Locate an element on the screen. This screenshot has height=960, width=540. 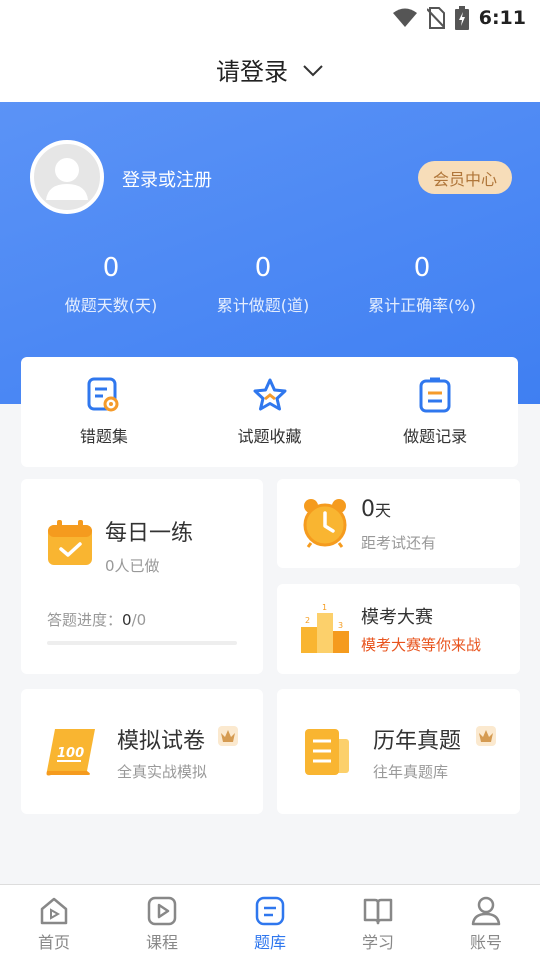
account-icon is located at coordinates (486, 911).